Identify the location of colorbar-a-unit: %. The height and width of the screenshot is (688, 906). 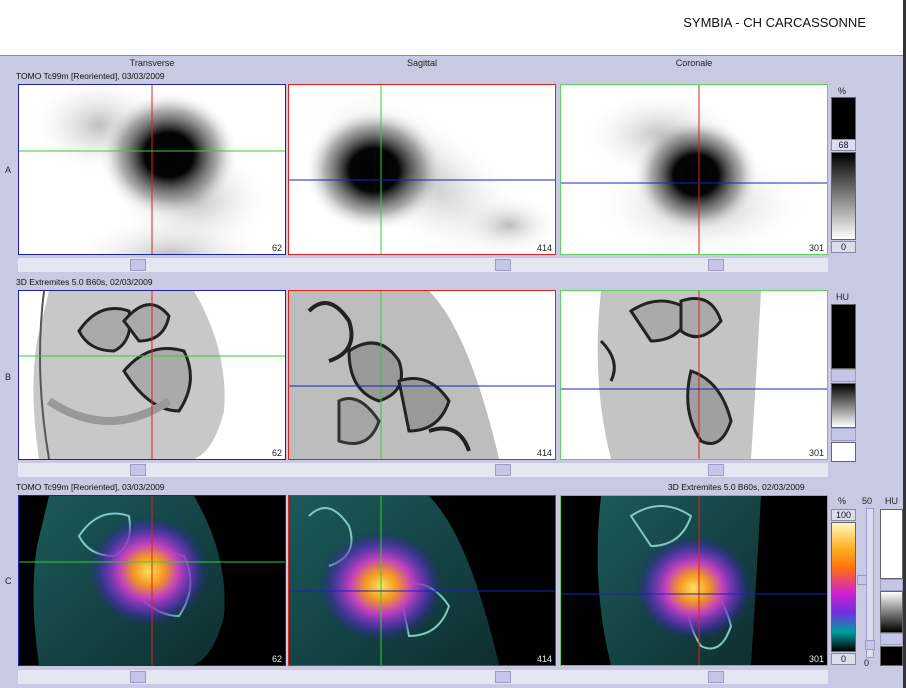
(842, 91).